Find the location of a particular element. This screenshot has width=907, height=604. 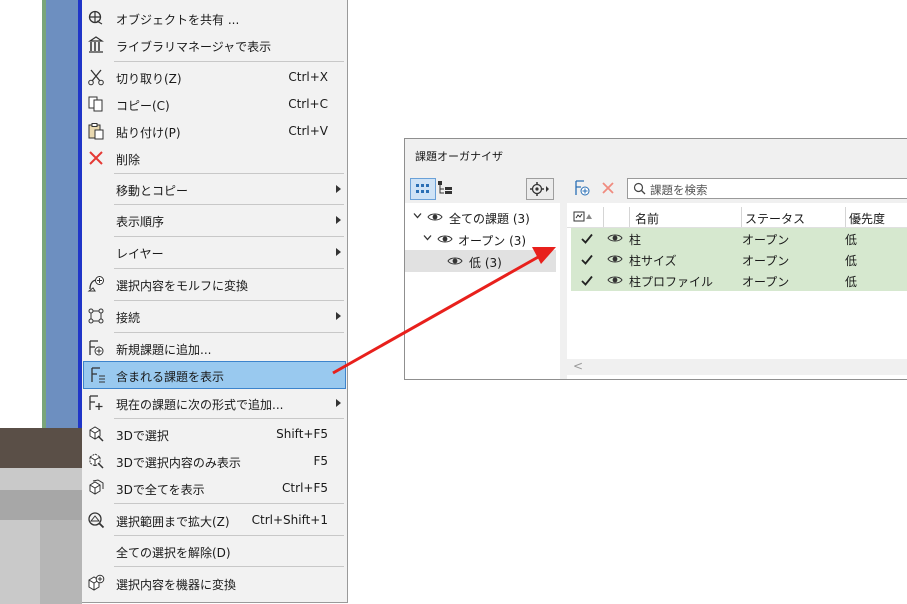

menu-item-connect: 接続 is located at coordinates (214, 316).